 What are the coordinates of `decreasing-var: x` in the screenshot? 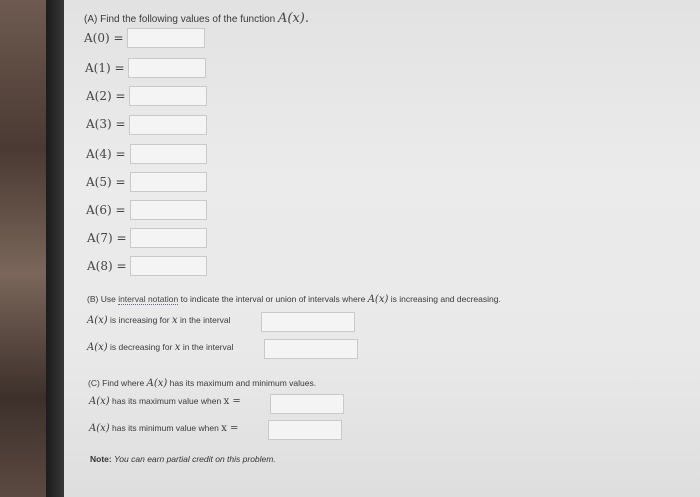 It's located at (177, 347).